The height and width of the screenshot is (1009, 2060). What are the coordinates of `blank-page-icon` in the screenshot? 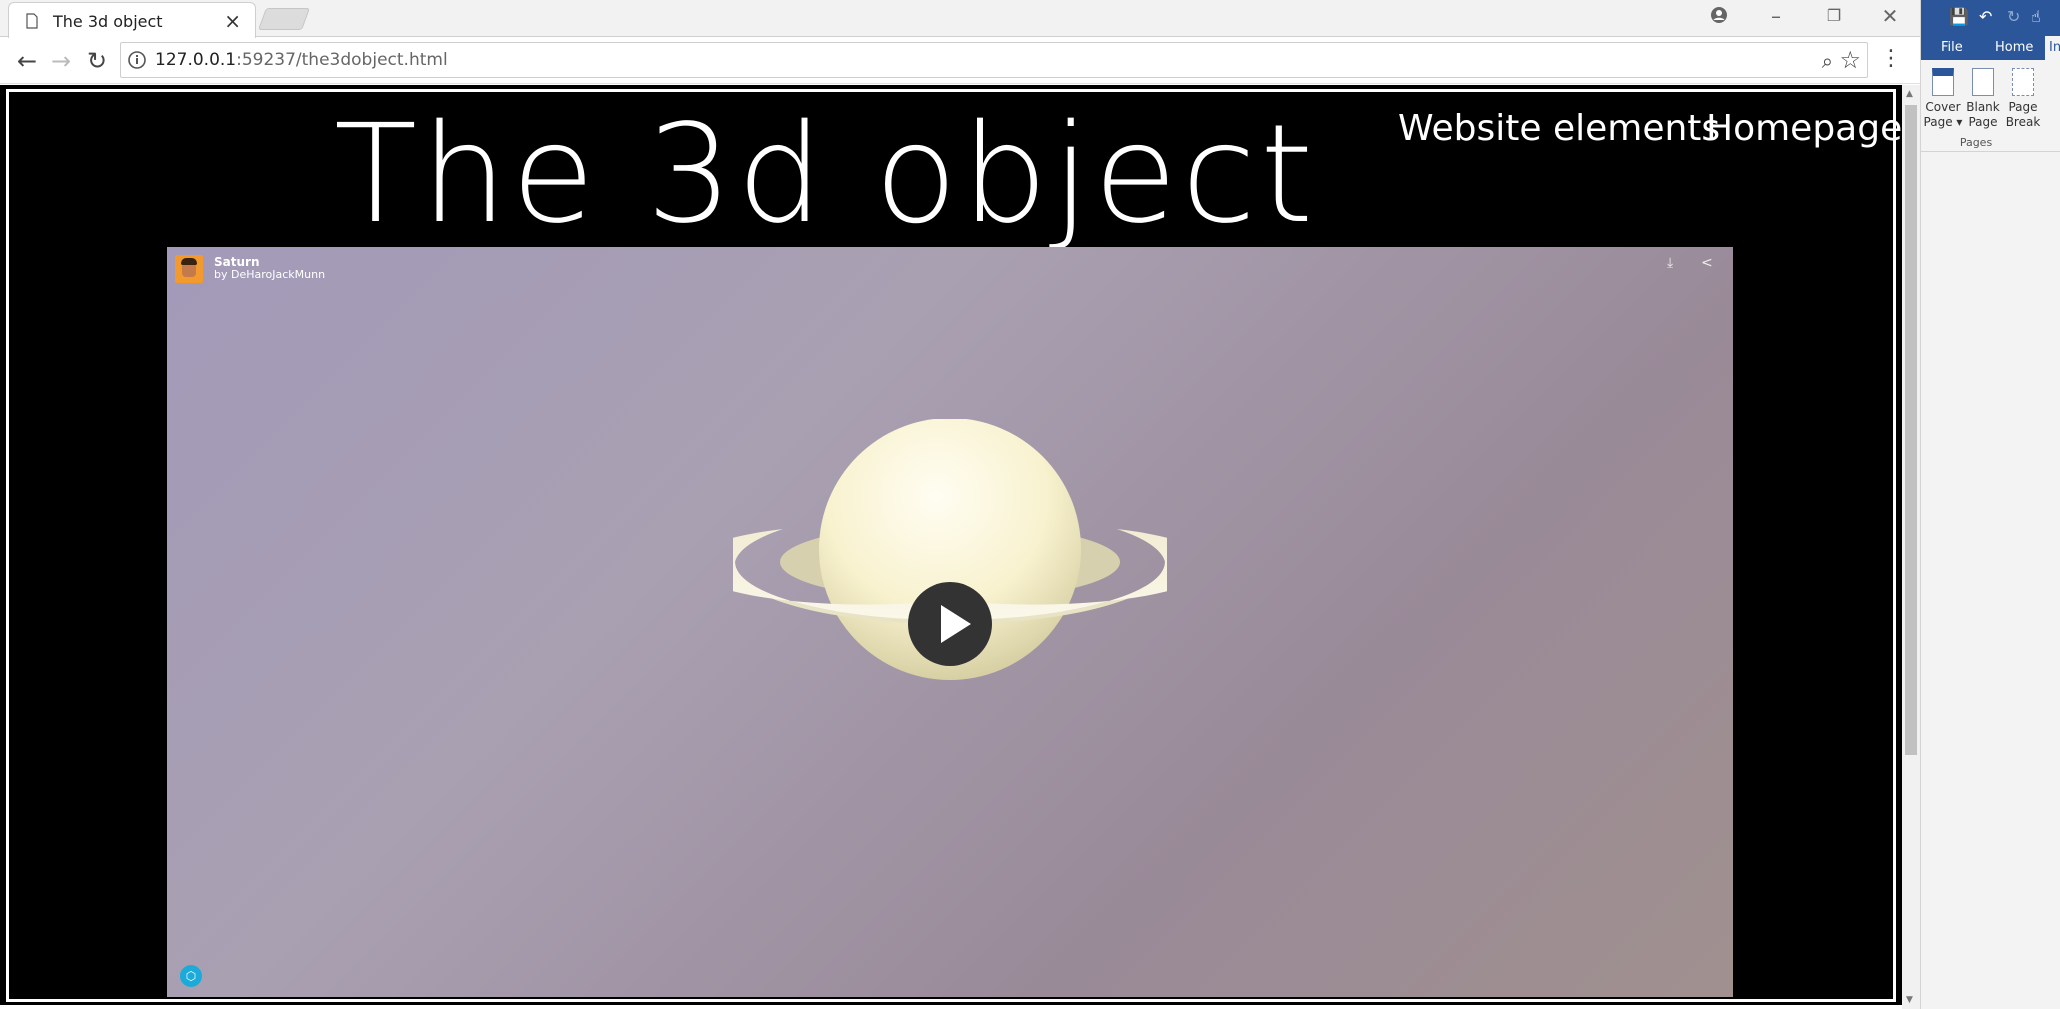 It's located at (1983, 82).